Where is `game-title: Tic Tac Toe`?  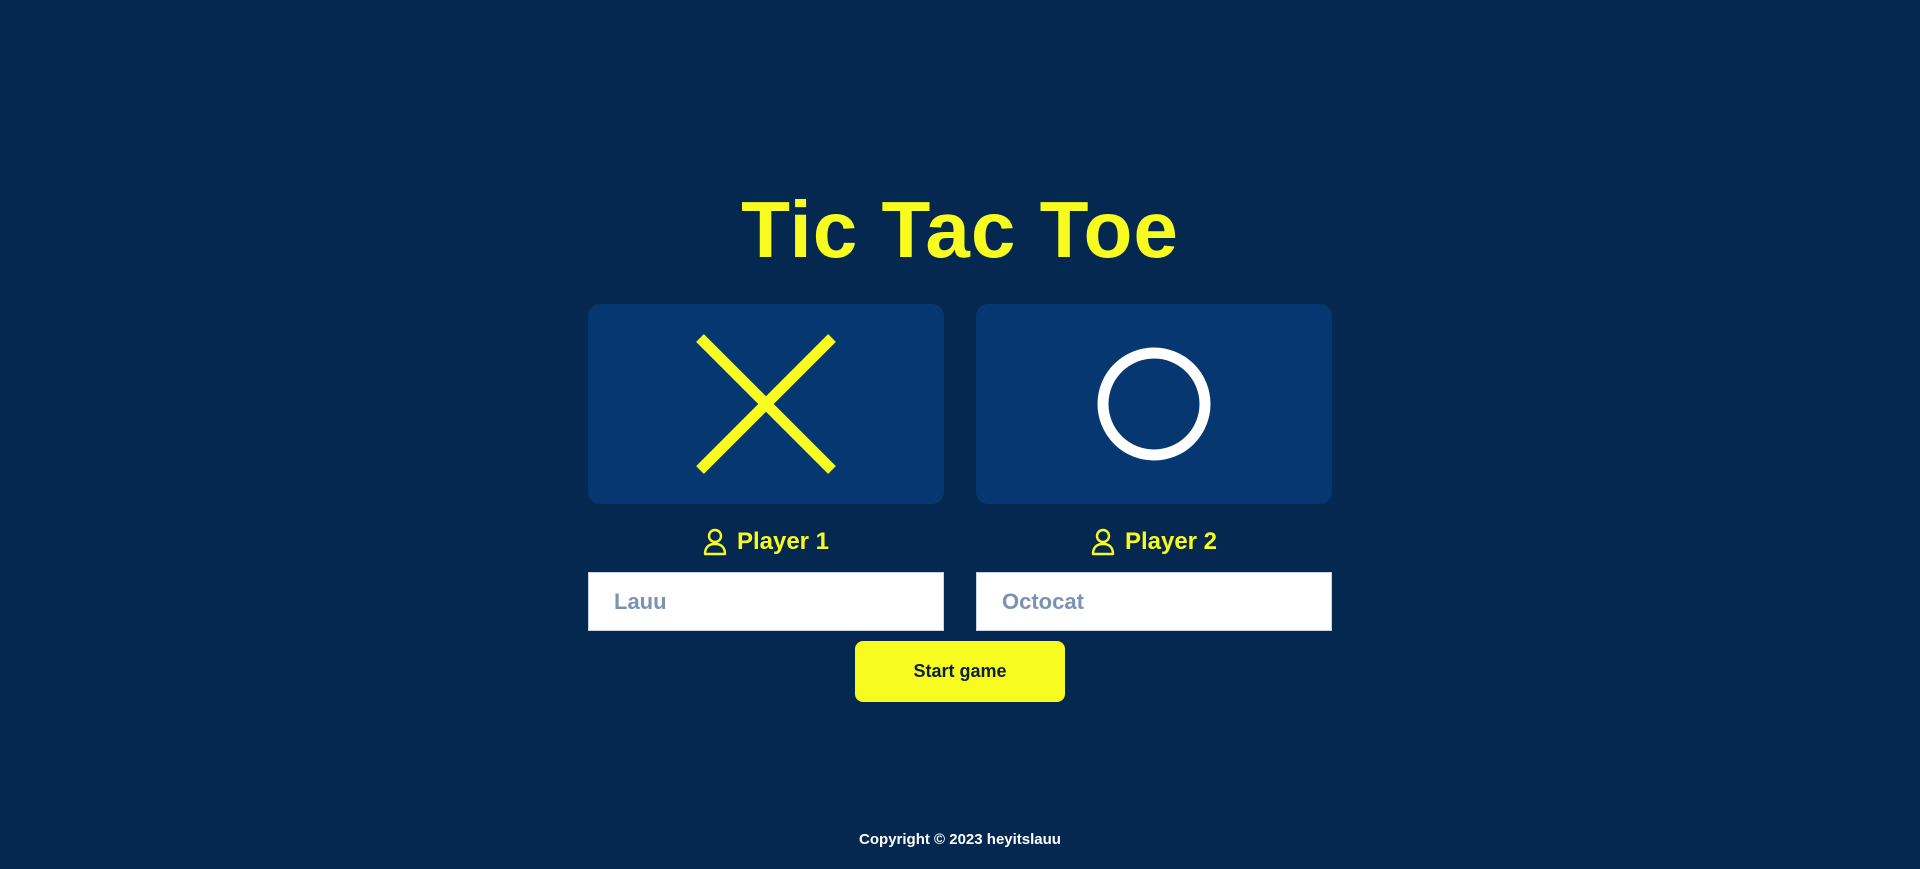
game-title: Tic Tac Toe is located at coordinates (960, 229).